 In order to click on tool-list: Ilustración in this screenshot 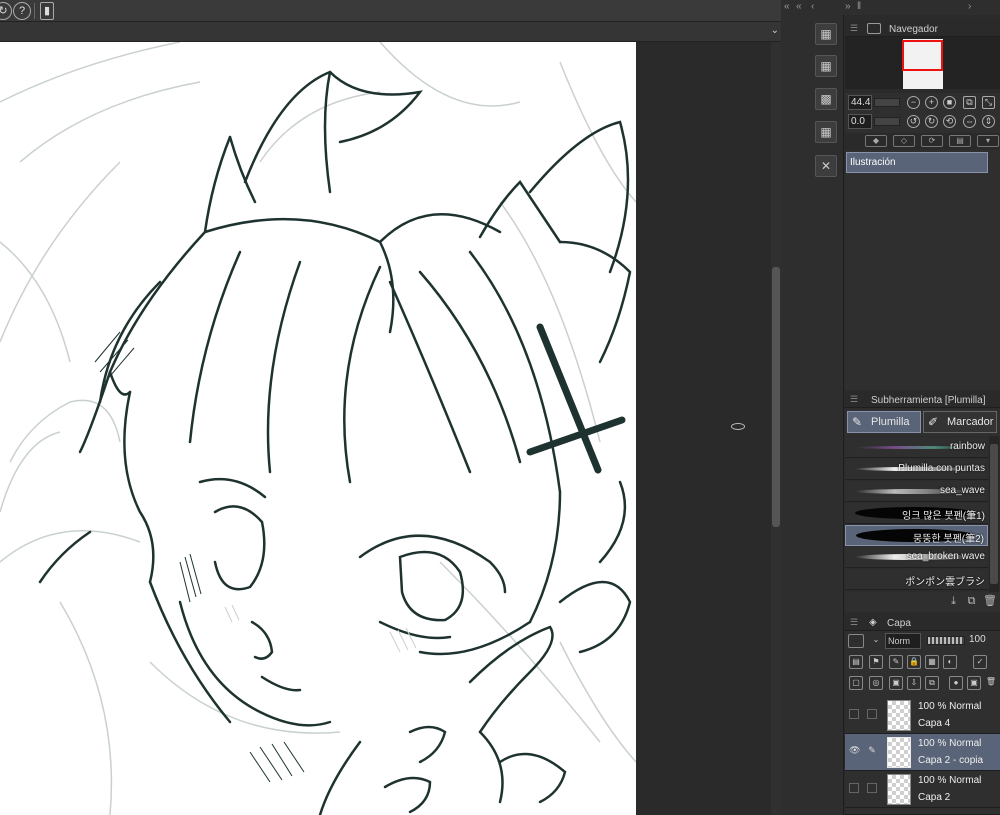, I will do `click(922, 270)`.